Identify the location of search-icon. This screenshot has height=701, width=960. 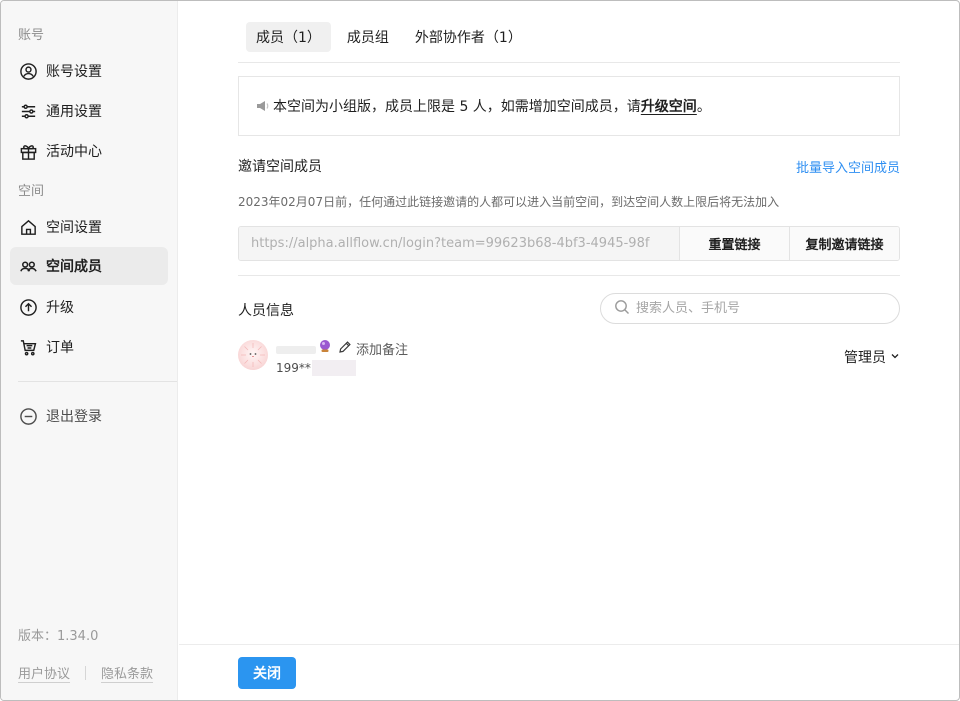
(625, 309).